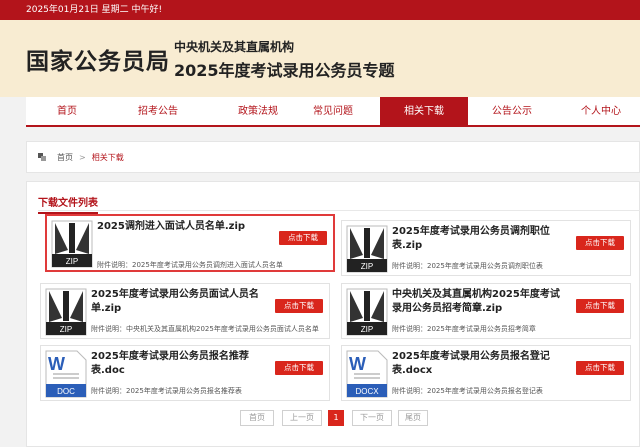 This screenshot has width=640, height=447. Describe the element at coordinates (65, 157) in the screenshot. I see `breadcrumb-home: 首页` at that location.